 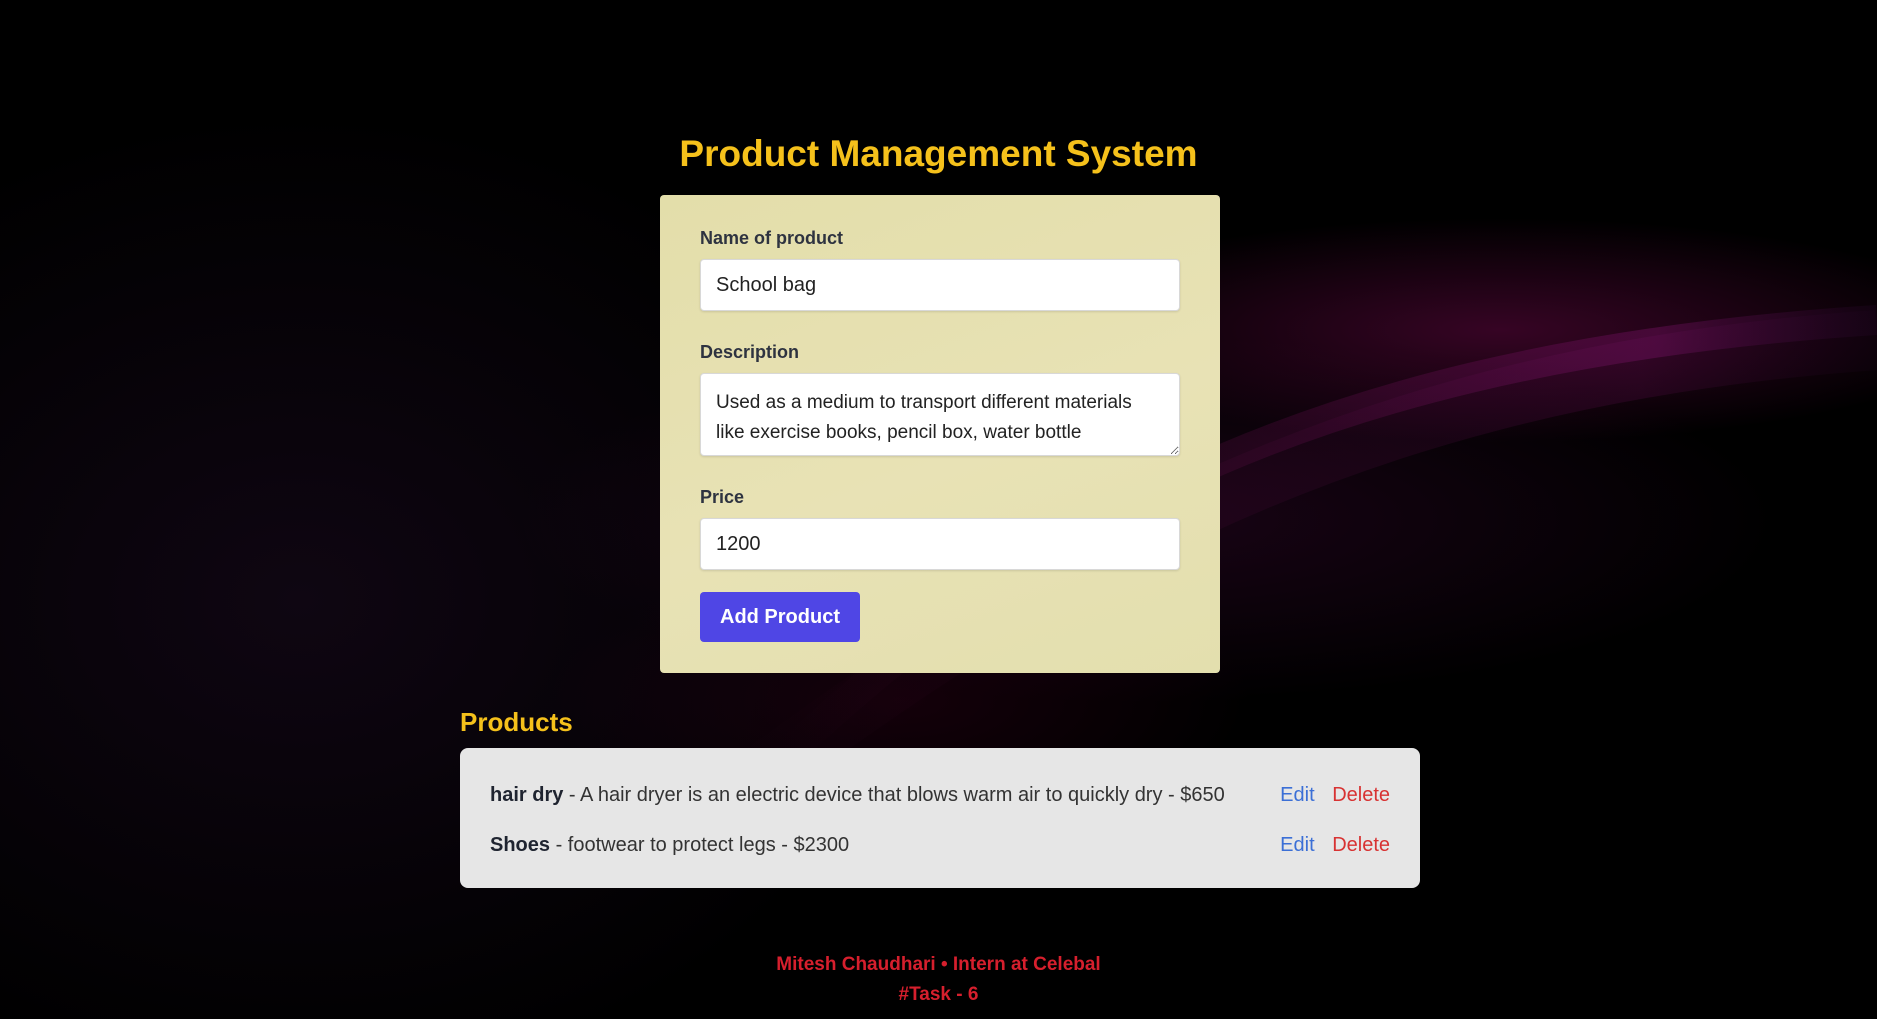 What do you see at coordinates (520, 845) in the screenshot?
I see `product-name: Shoes` at bounding box center [520, 845].